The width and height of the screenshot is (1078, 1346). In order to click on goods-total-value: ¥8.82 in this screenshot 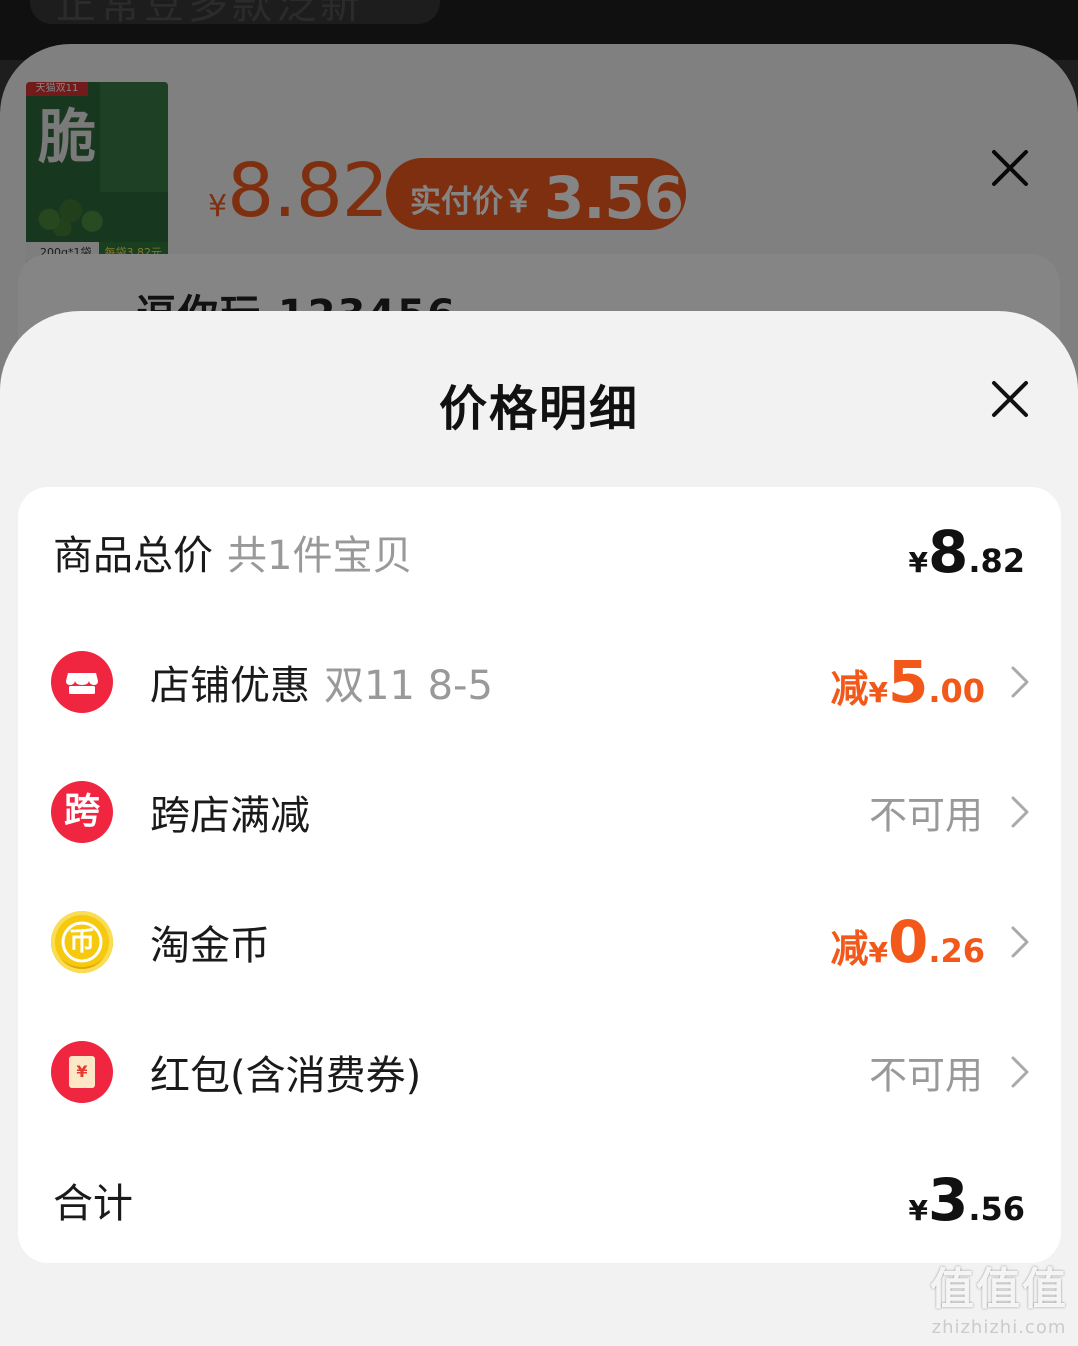, I will do `click(966, 552)`.